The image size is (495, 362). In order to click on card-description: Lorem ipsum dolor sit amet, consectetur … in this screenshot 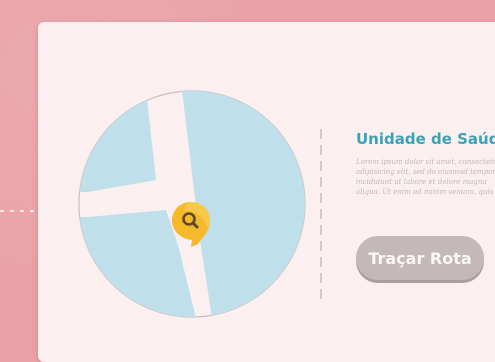, I will do `click(425, 177)`.